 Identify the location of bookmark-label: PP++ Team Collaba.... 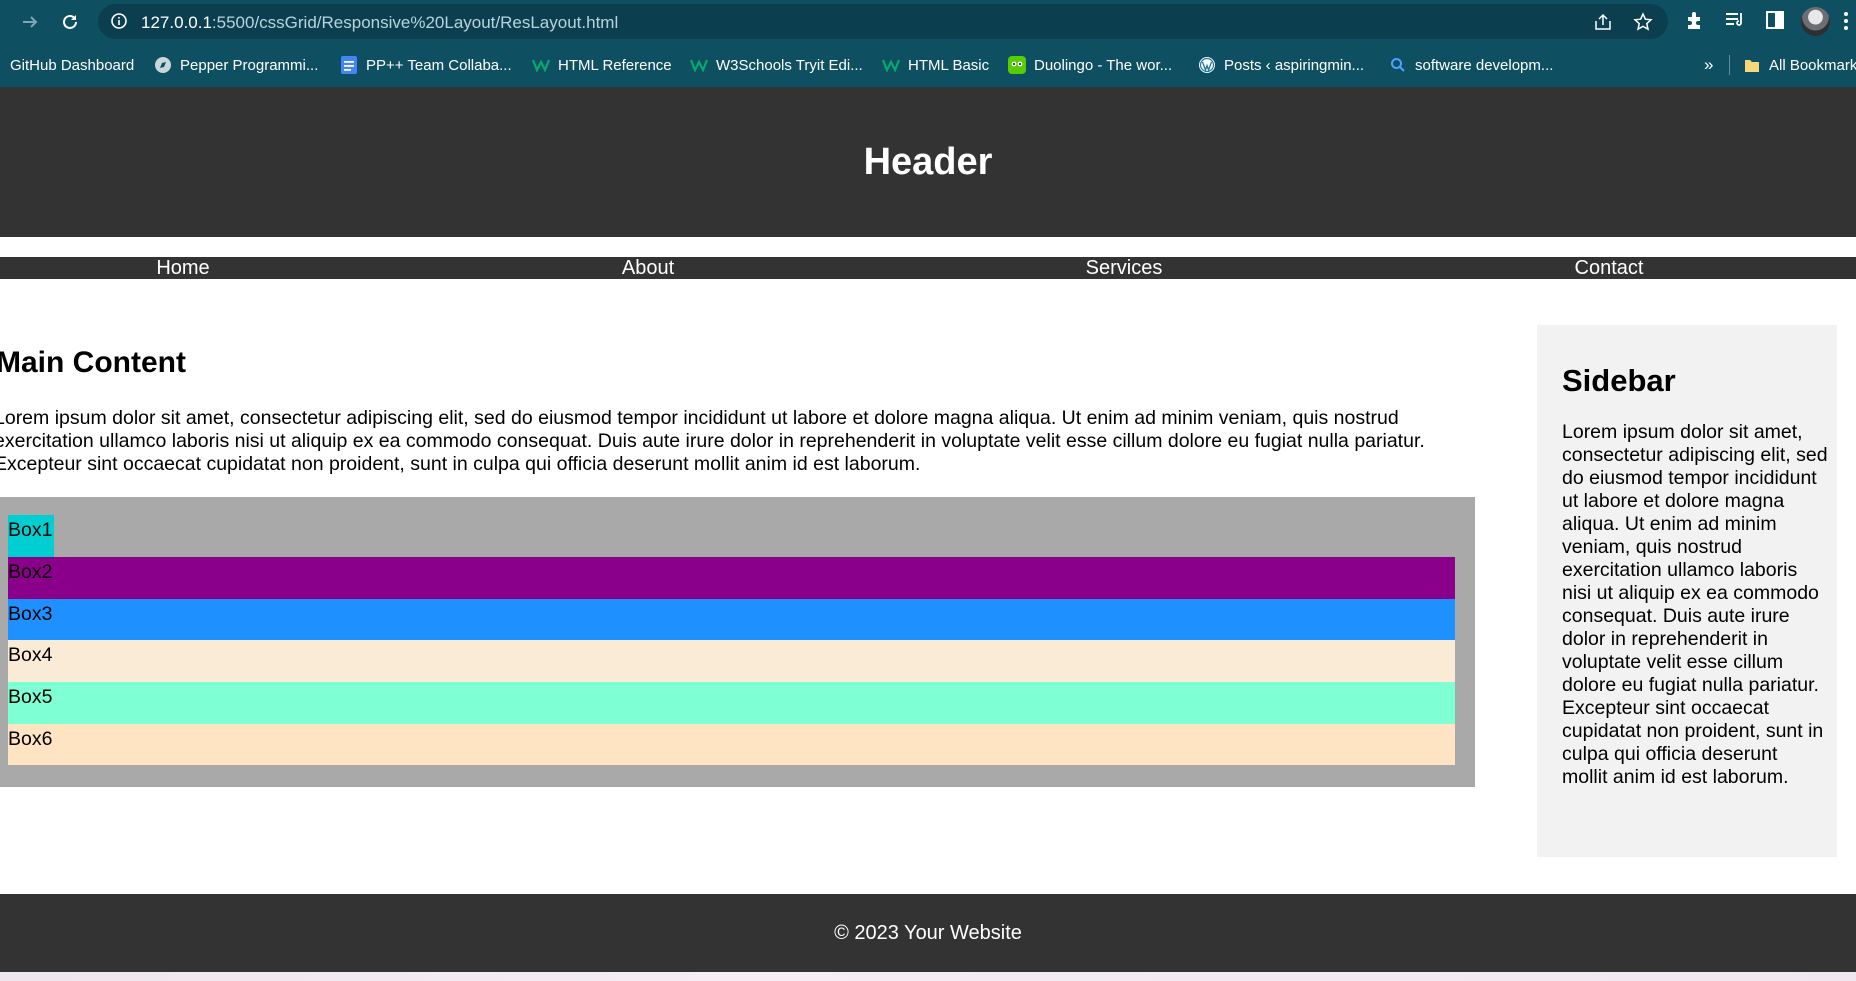
(439, 65).